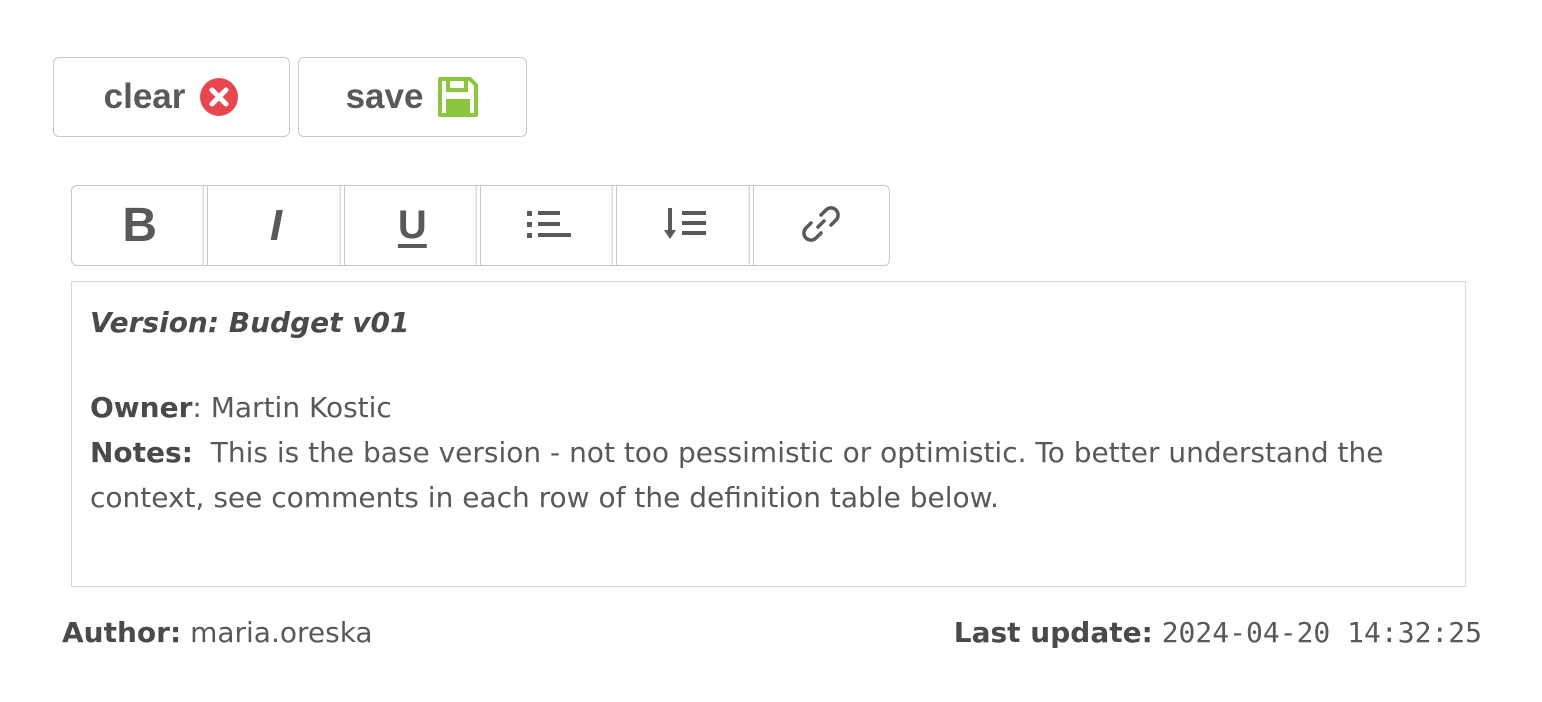 The width and height of the screenshot is (1542, 702). I want to click on save-button: save, so click(412, 97).